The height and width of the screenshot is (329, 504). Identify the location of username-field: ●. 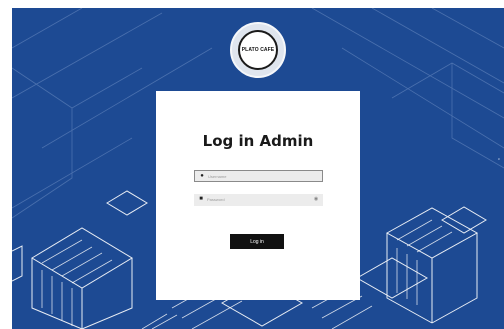
(258, 176).